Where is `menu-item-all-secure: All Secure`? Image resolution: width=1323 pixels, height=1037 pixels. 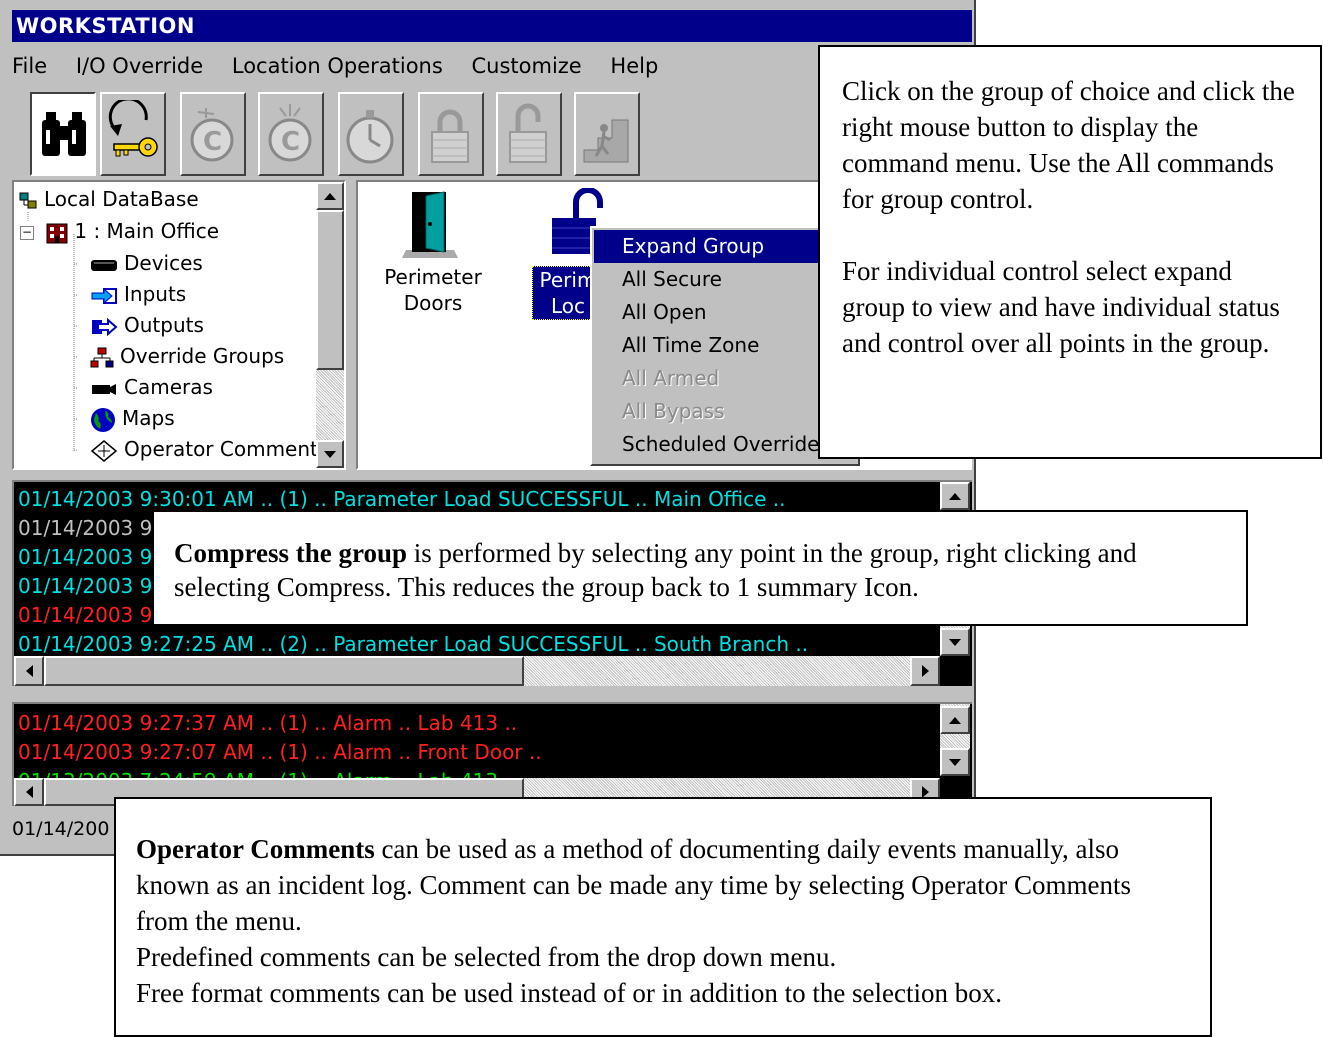 menu-item-all-secure: All Secure is located at coordinates (725, 279).